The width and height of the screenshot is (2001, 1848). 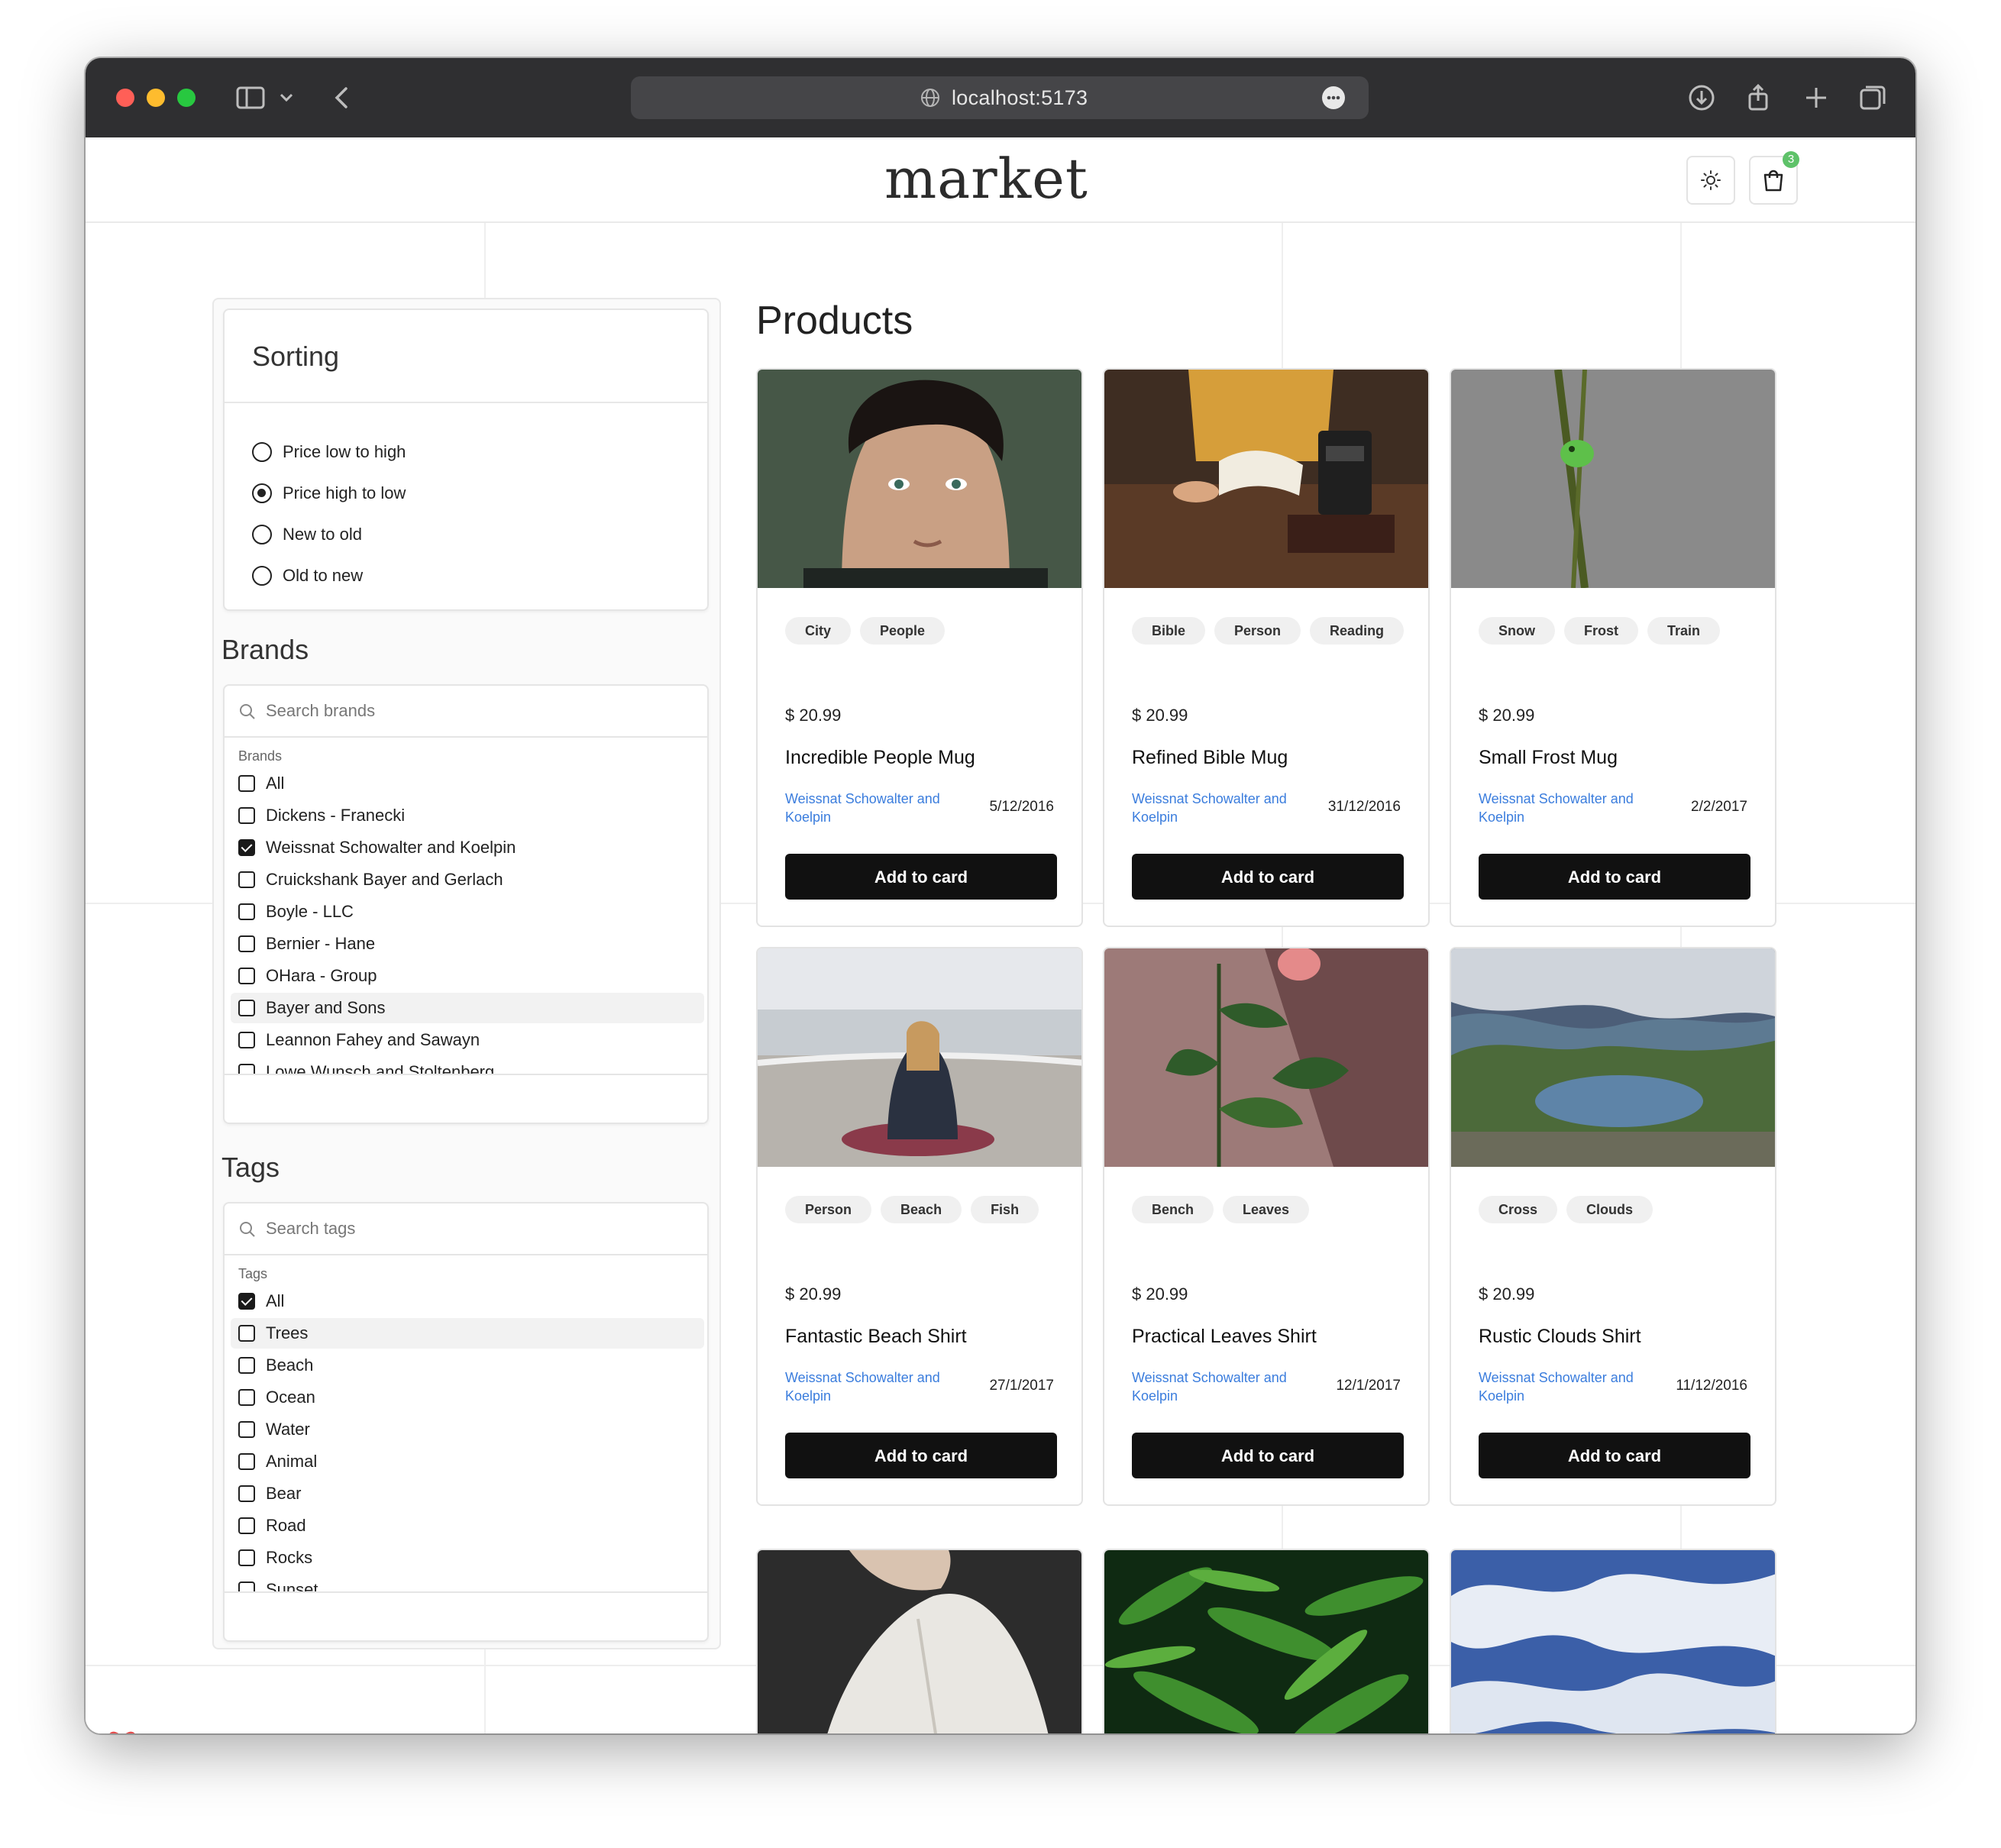 What do you see at coordinates (156, 98) in the screenshot?
I see `minimize-window-button` at bounding box center [156, 98].